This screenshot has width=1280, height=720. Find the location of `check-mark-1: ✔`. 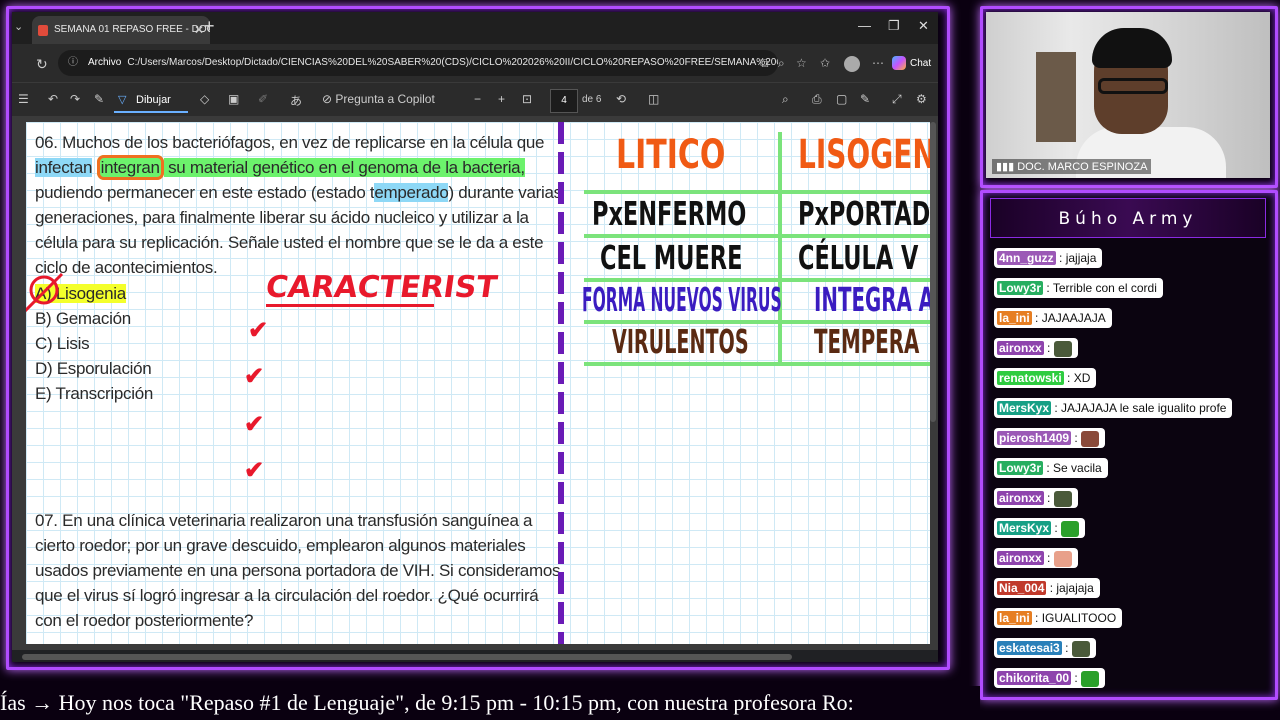

check-mark-1: ✔ is located at coordinates (258, 330).